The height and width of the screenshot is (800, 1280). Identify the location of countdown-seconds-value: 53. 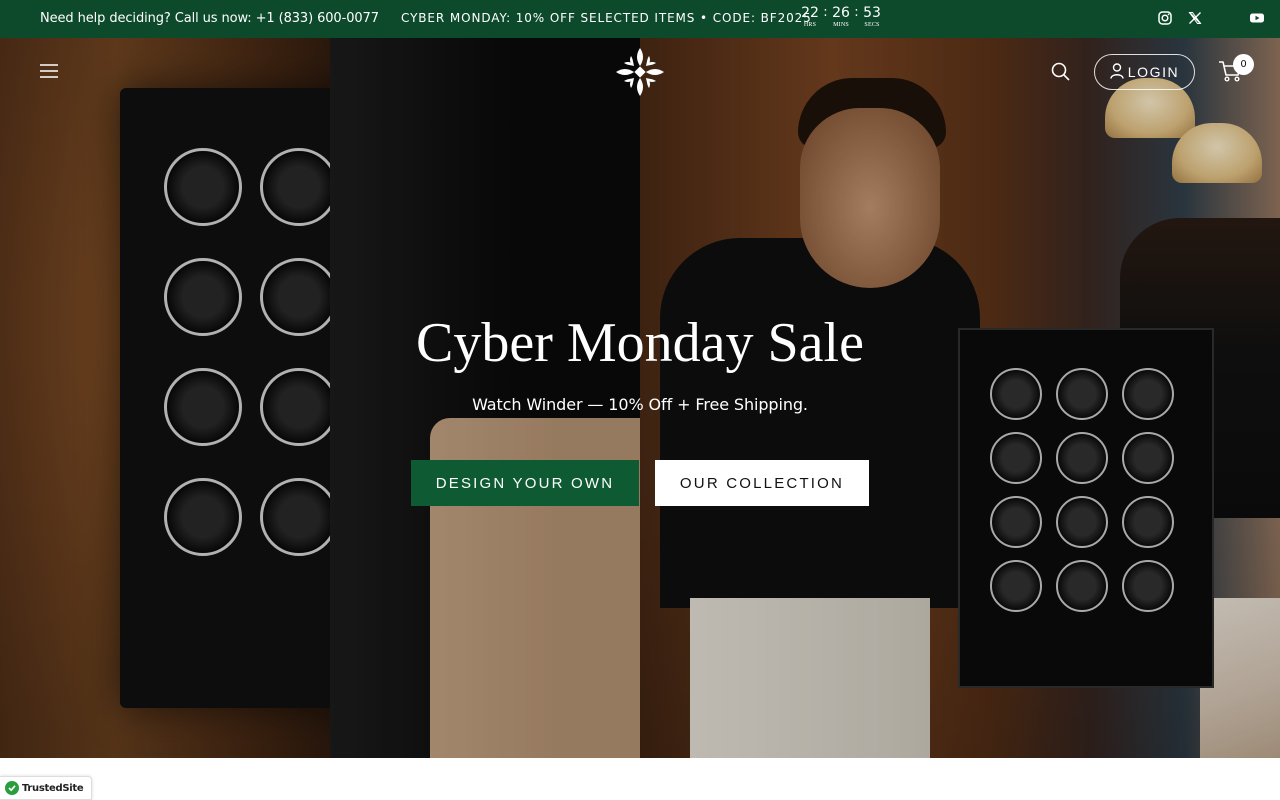
(872, 13).